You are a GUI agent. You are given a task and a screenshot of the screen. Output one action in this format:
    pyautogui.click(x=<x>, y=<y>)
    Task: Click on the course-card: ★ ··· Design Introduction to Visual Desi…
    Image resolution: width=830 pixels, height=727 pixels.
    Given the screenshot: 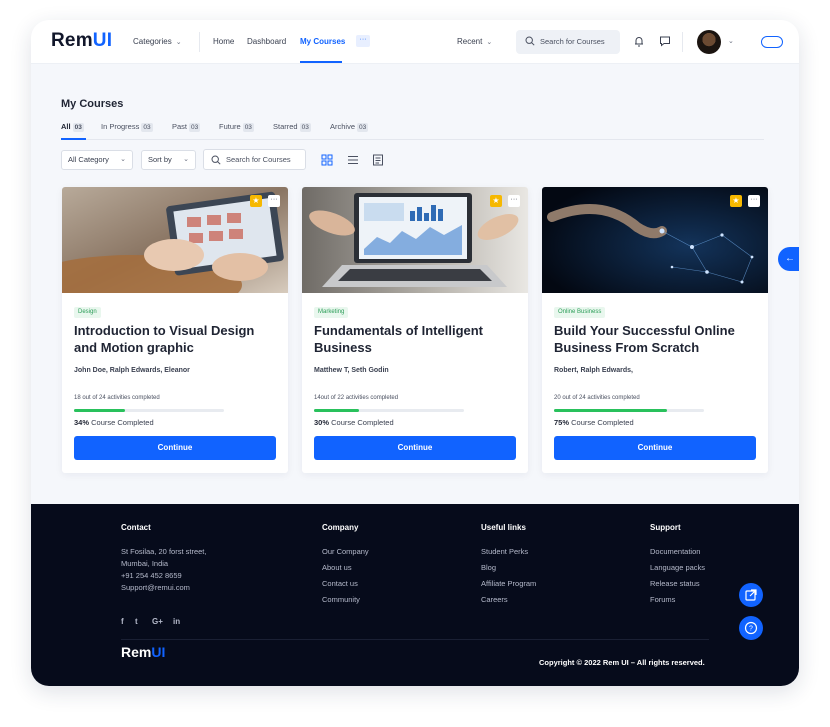 What is the action you would take?
    pyautogui.click(x=175, y=330)
    